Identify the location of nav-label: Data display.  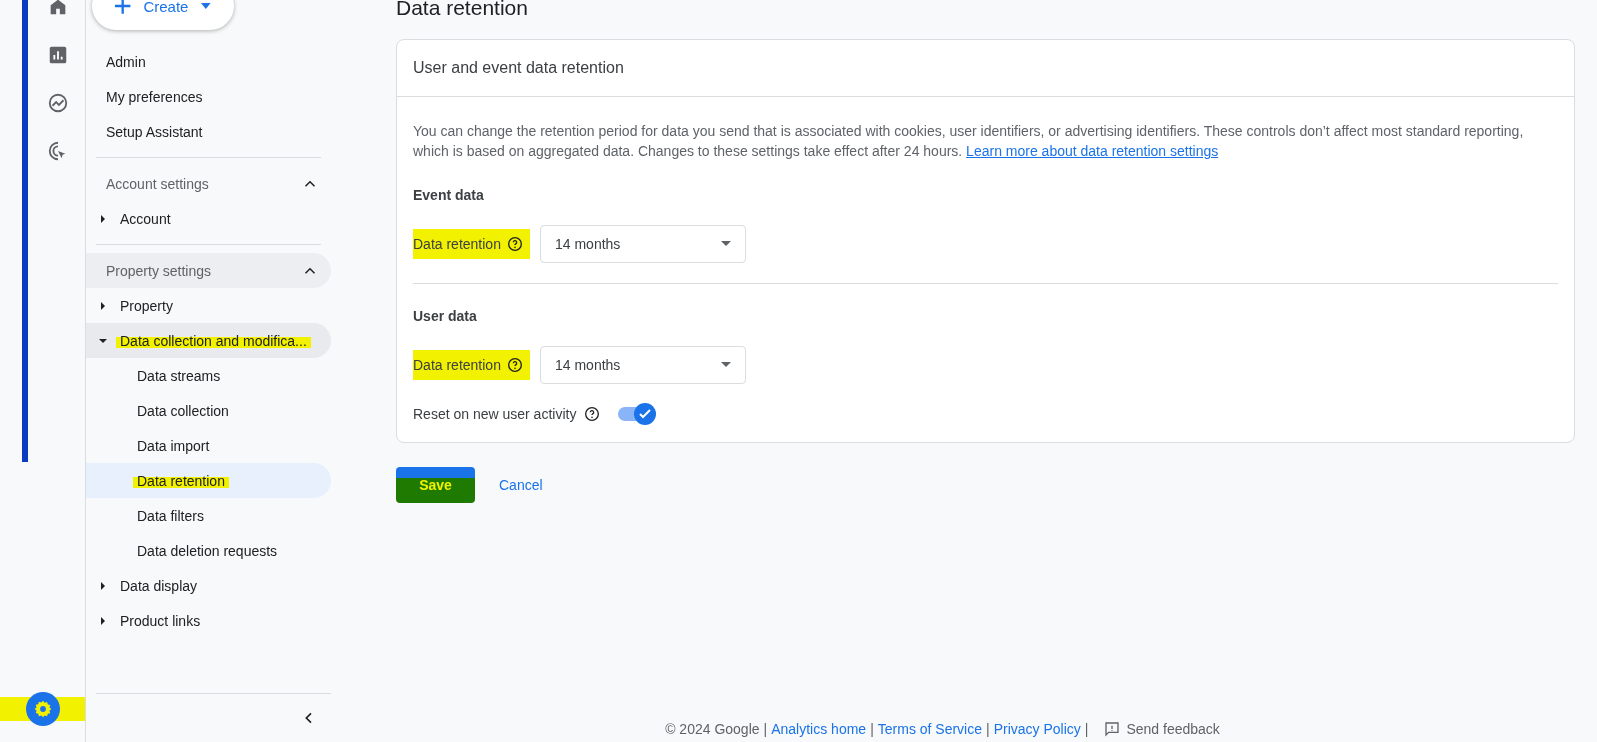
(159, 585).